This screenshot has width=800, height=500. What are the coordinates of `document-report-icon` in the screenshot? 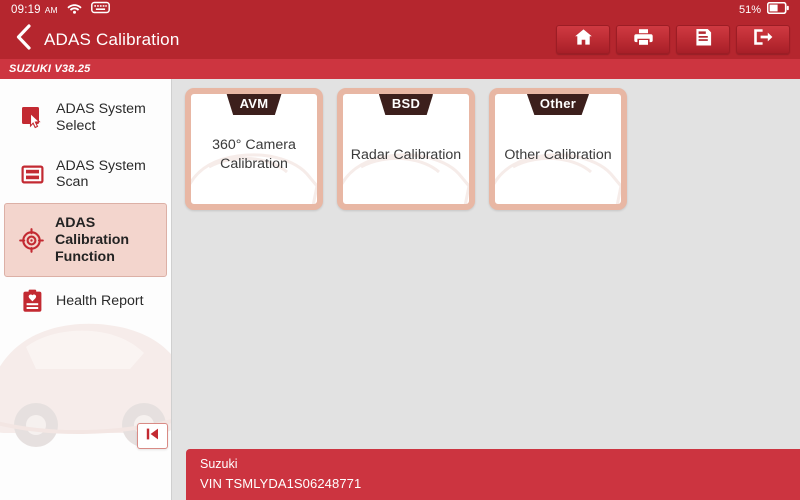 It's located at (703, 40).